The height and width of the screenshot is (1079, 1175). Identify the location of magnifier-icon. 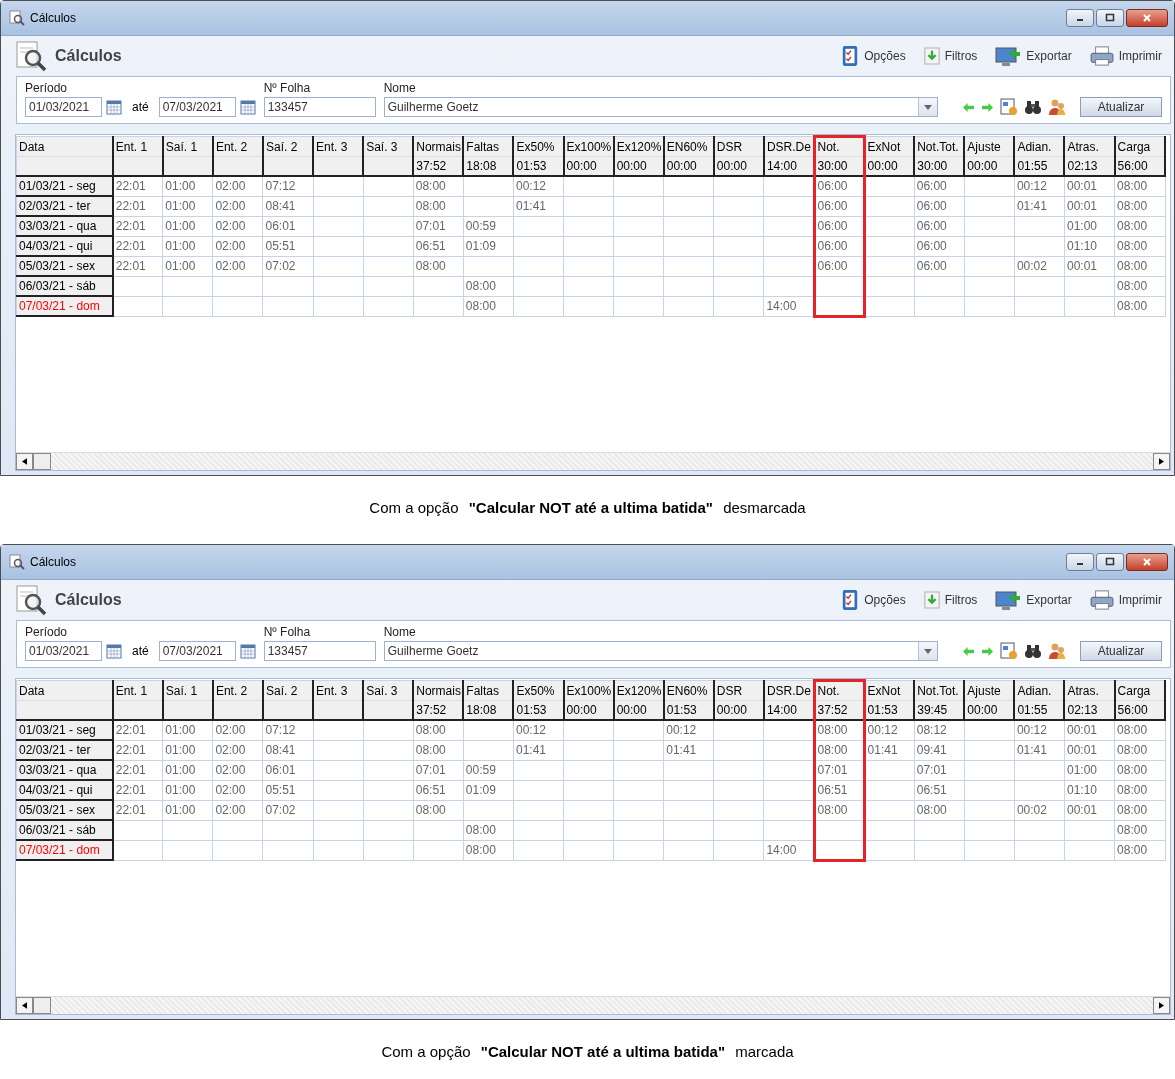
(17, 562).